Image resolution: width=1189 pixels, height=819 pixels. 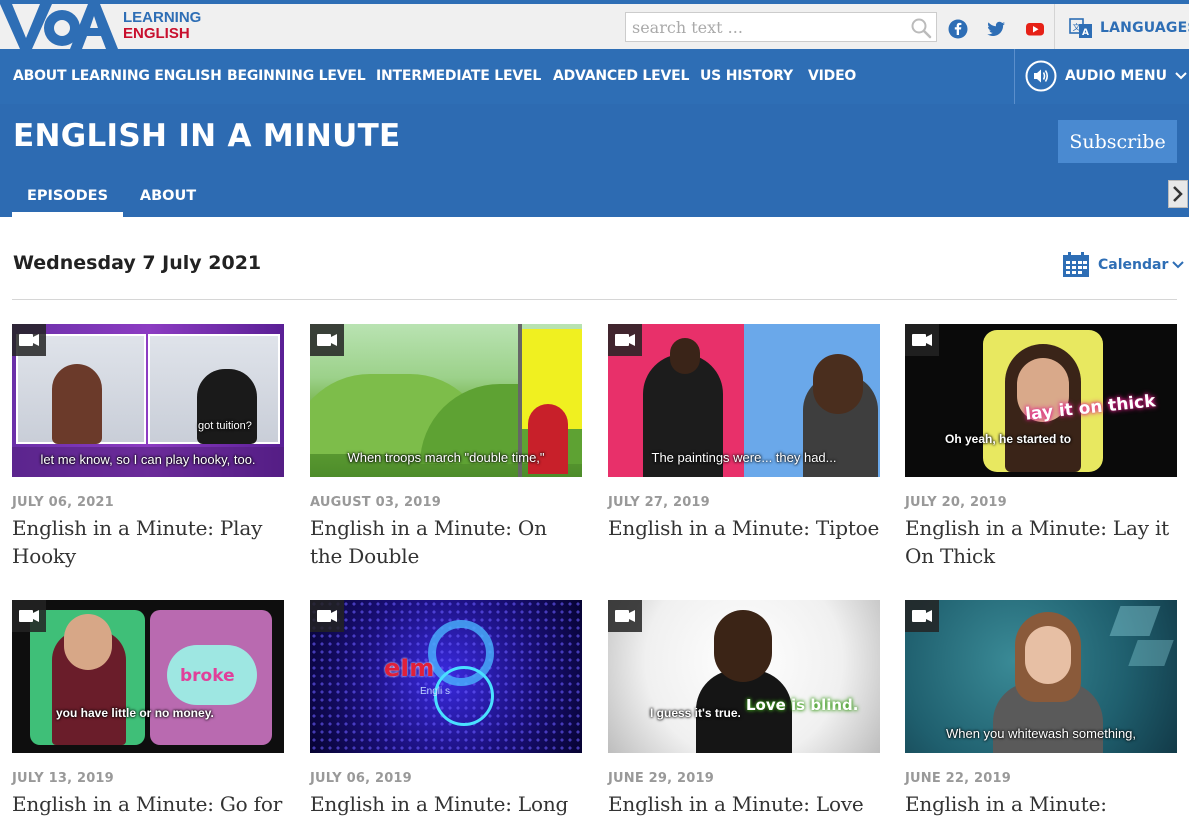 What do you see at coordinates (1133, 265) in the screenshot?
I see `calendar-label: Calendar` at bounding box center [1133, 265].